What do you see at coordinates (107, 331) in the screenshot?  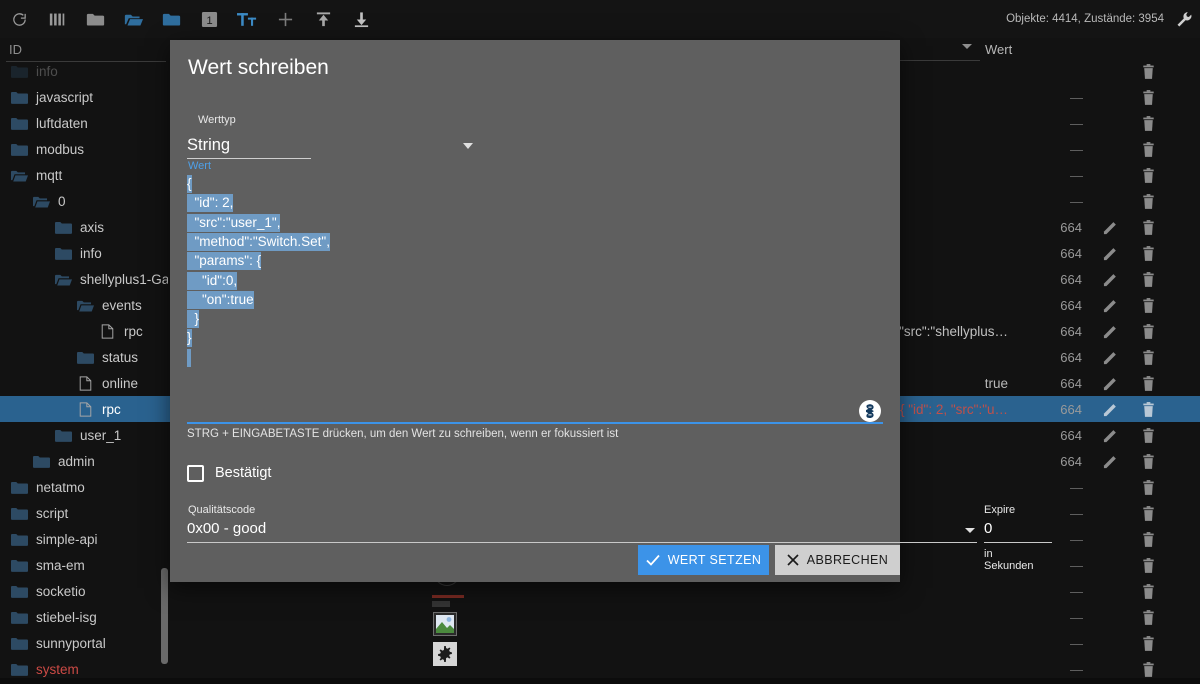 I see `file-icon` at bounding box center [107, 331].